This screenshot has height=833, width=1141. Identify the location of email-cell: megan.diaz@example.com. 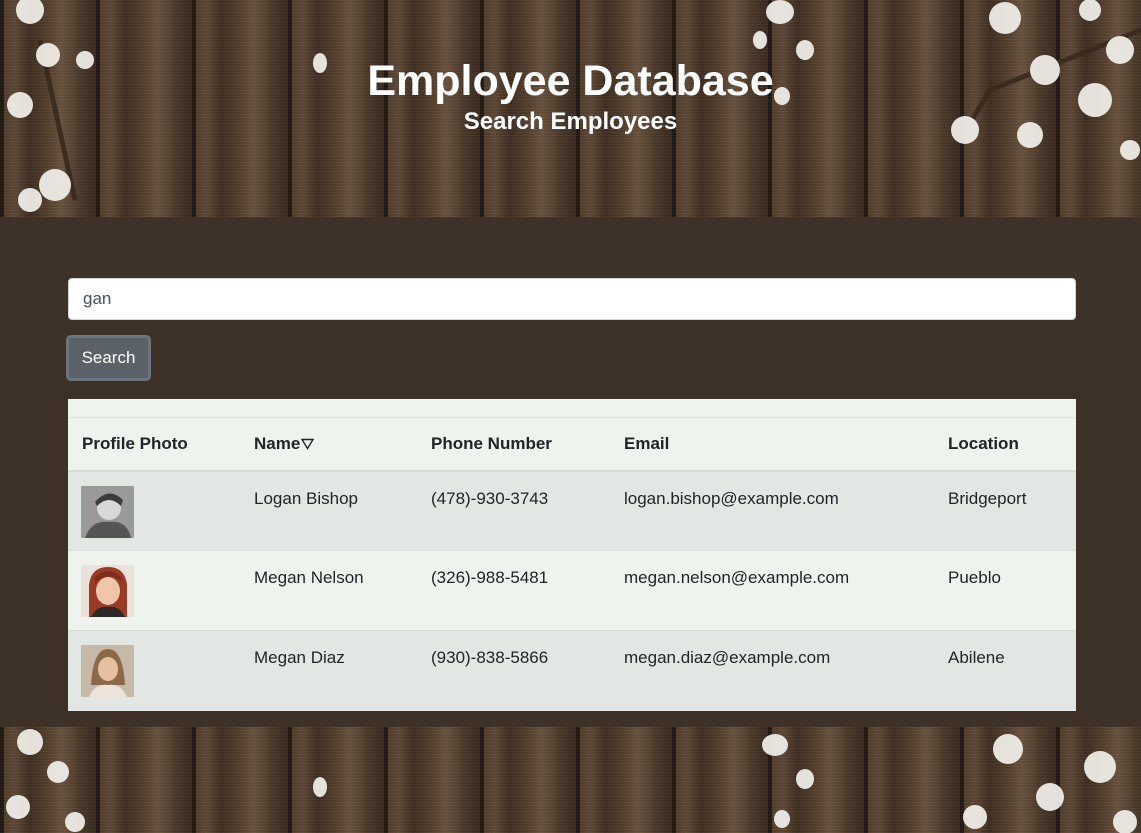
(727, 657).